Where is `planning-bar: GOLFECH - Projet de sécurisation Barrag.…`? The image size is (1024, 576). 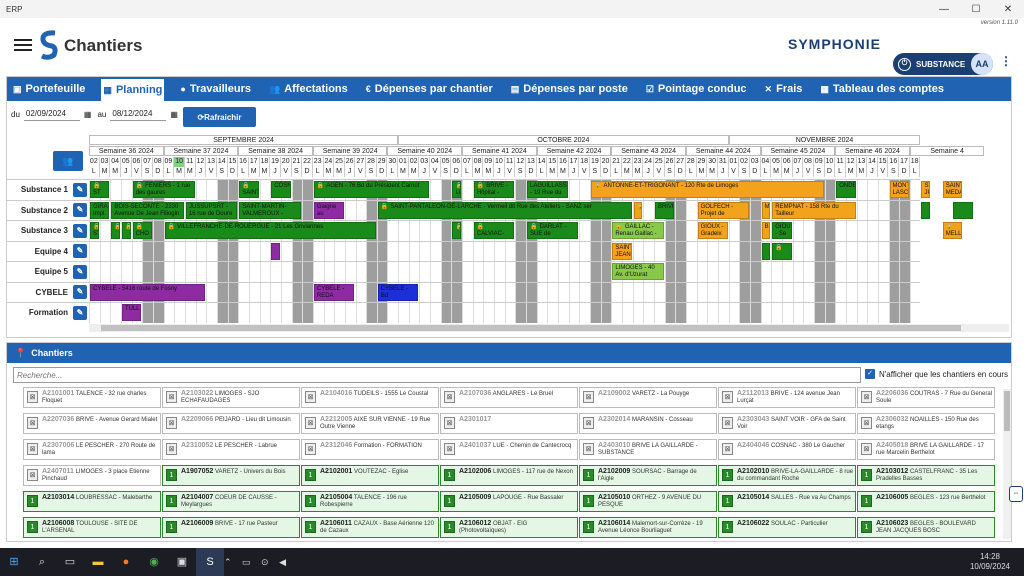 planning-bar: GOLFECH - Projet de sécurisation Barrag.… is located at coordinates (723, 210).